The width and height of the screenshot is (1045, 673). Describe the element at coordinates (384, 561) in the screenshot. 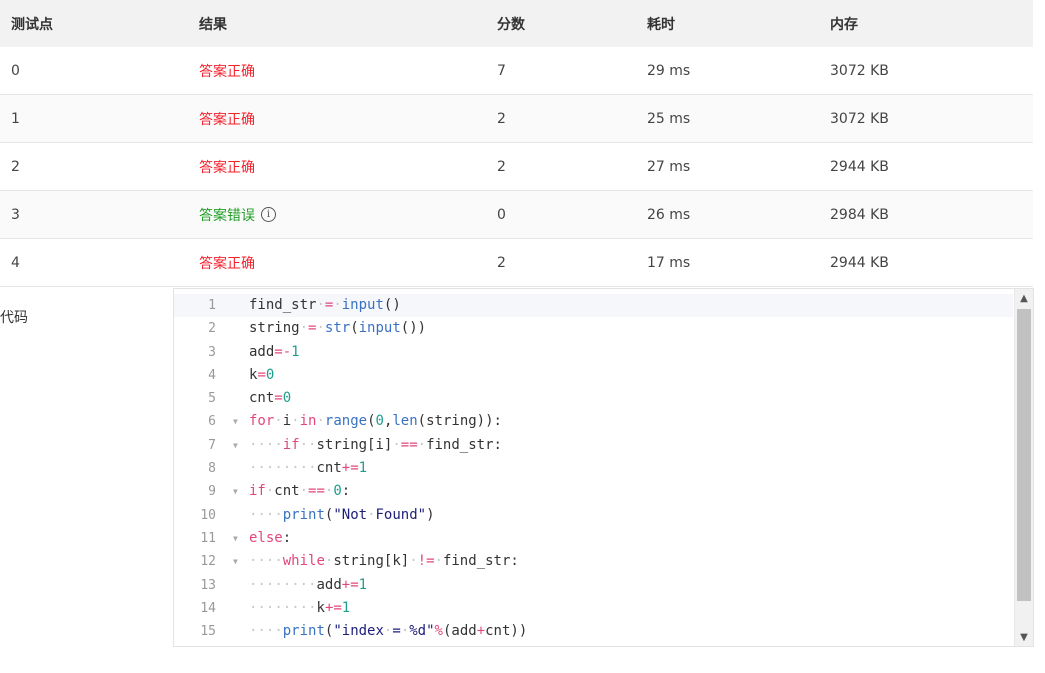

I see `code-text: ····while·string[k]·!=·find_str:` at that location.